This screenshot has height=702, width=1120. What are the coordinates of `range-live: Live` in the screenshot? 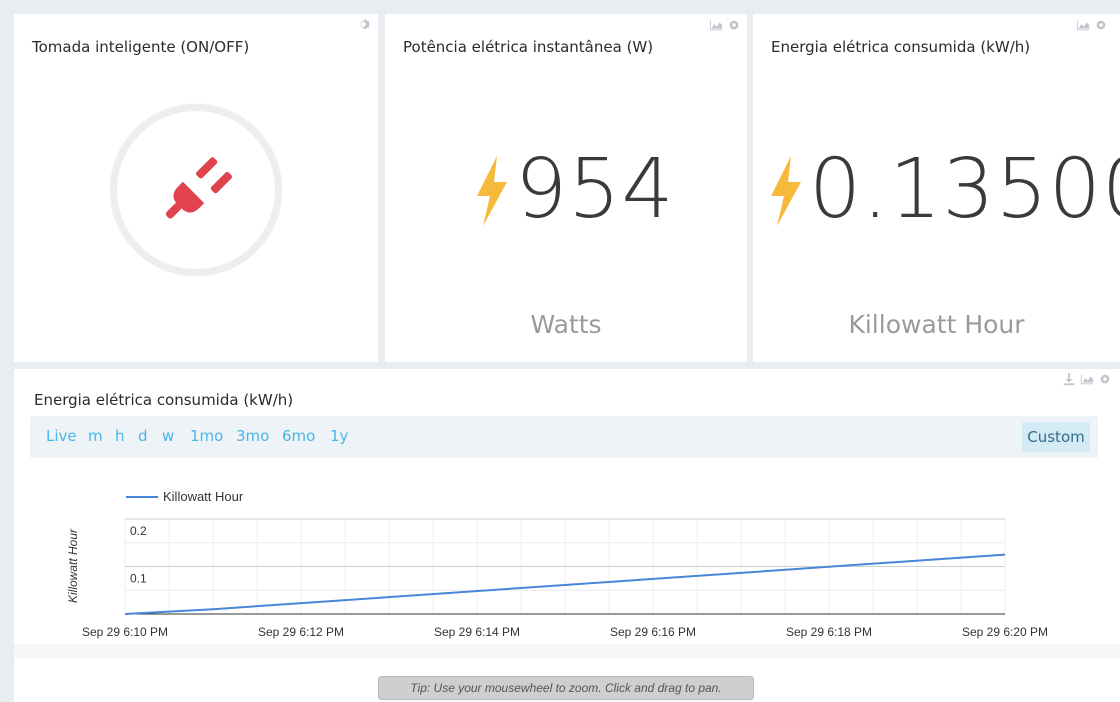 It's located at (61, 436).